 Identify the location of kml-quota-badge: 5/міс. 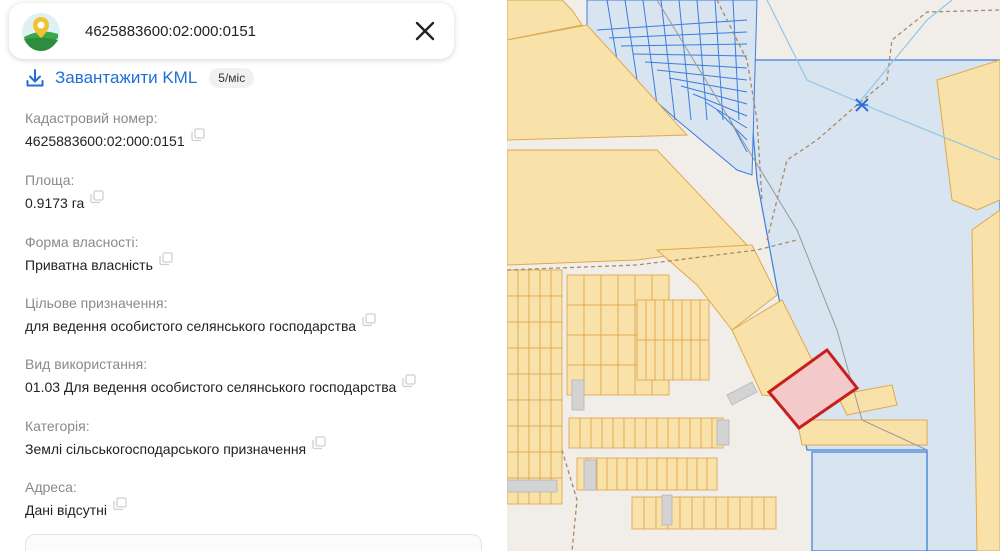
(232, 78).